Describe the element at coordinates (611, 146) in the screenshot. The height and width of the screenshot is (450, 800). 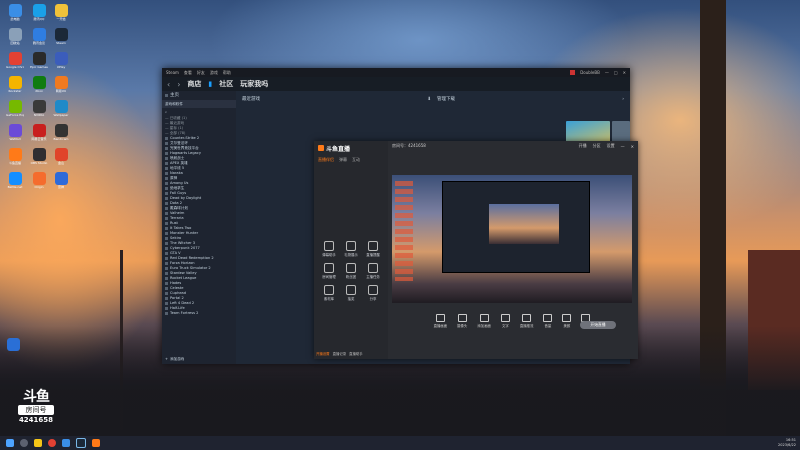
I see `settings-tab: 设置` at that location.